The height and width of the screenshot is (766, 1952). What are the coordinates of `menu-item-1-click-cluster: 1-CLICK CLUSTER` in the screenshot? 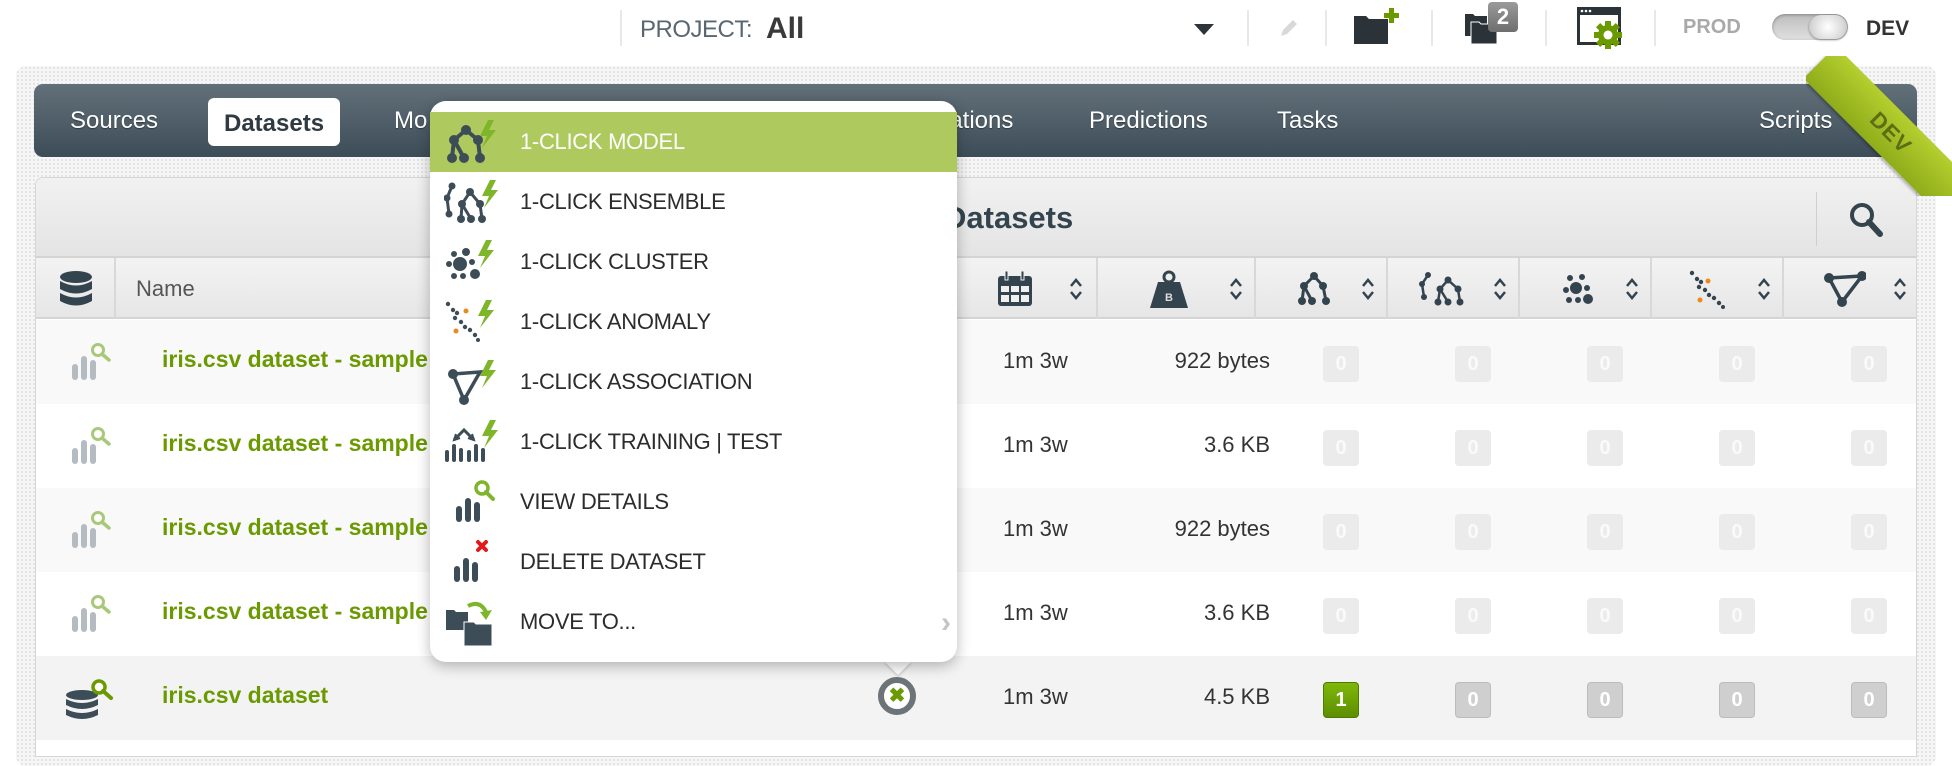 It's located at (693, 262).